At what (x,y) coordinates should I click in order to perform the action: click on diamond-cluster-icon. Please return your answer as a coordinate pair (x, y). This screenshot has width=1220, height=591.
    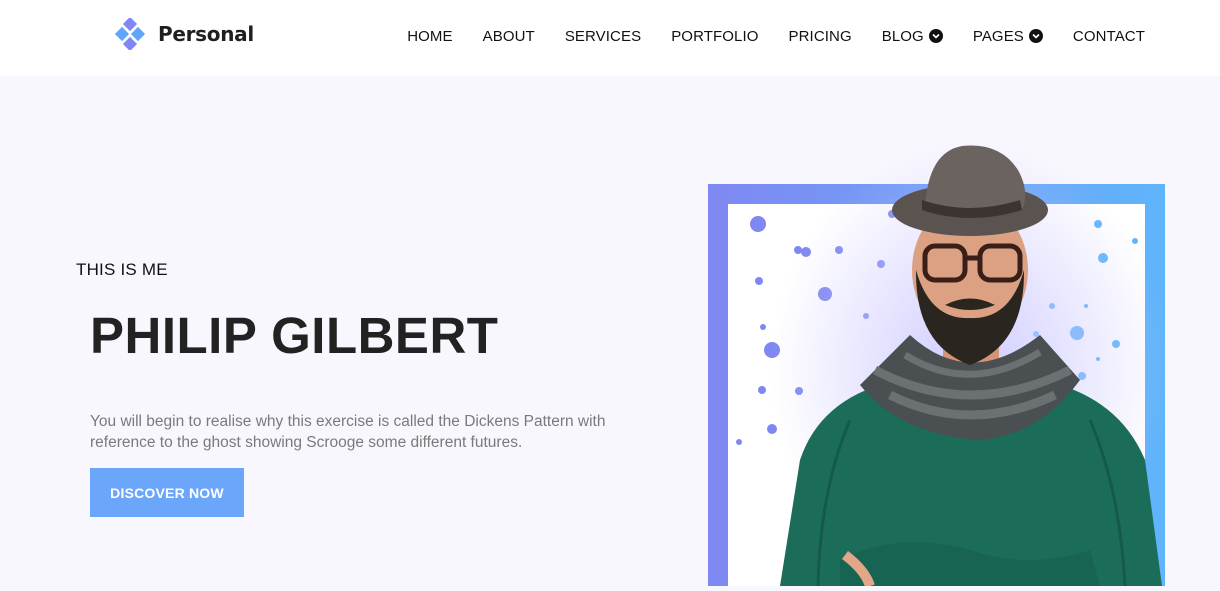
    Looking at the image, I should click on (130, 34).